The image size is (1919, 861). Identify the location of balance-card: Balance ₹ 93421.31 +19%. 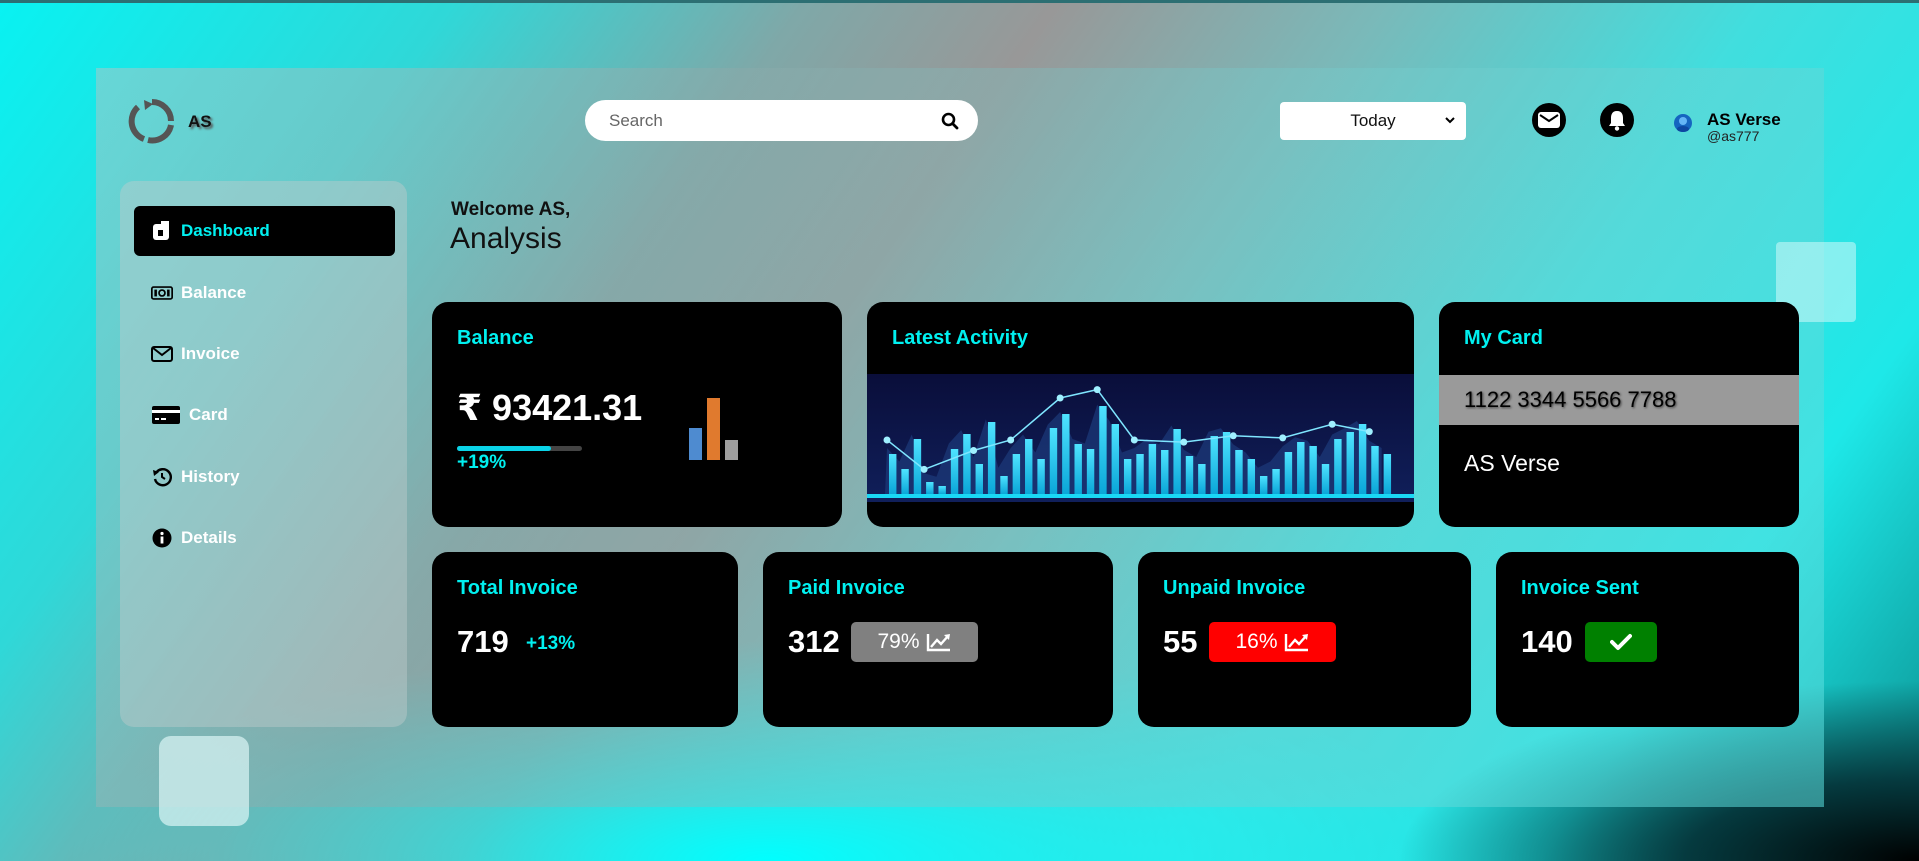
(637, 414).